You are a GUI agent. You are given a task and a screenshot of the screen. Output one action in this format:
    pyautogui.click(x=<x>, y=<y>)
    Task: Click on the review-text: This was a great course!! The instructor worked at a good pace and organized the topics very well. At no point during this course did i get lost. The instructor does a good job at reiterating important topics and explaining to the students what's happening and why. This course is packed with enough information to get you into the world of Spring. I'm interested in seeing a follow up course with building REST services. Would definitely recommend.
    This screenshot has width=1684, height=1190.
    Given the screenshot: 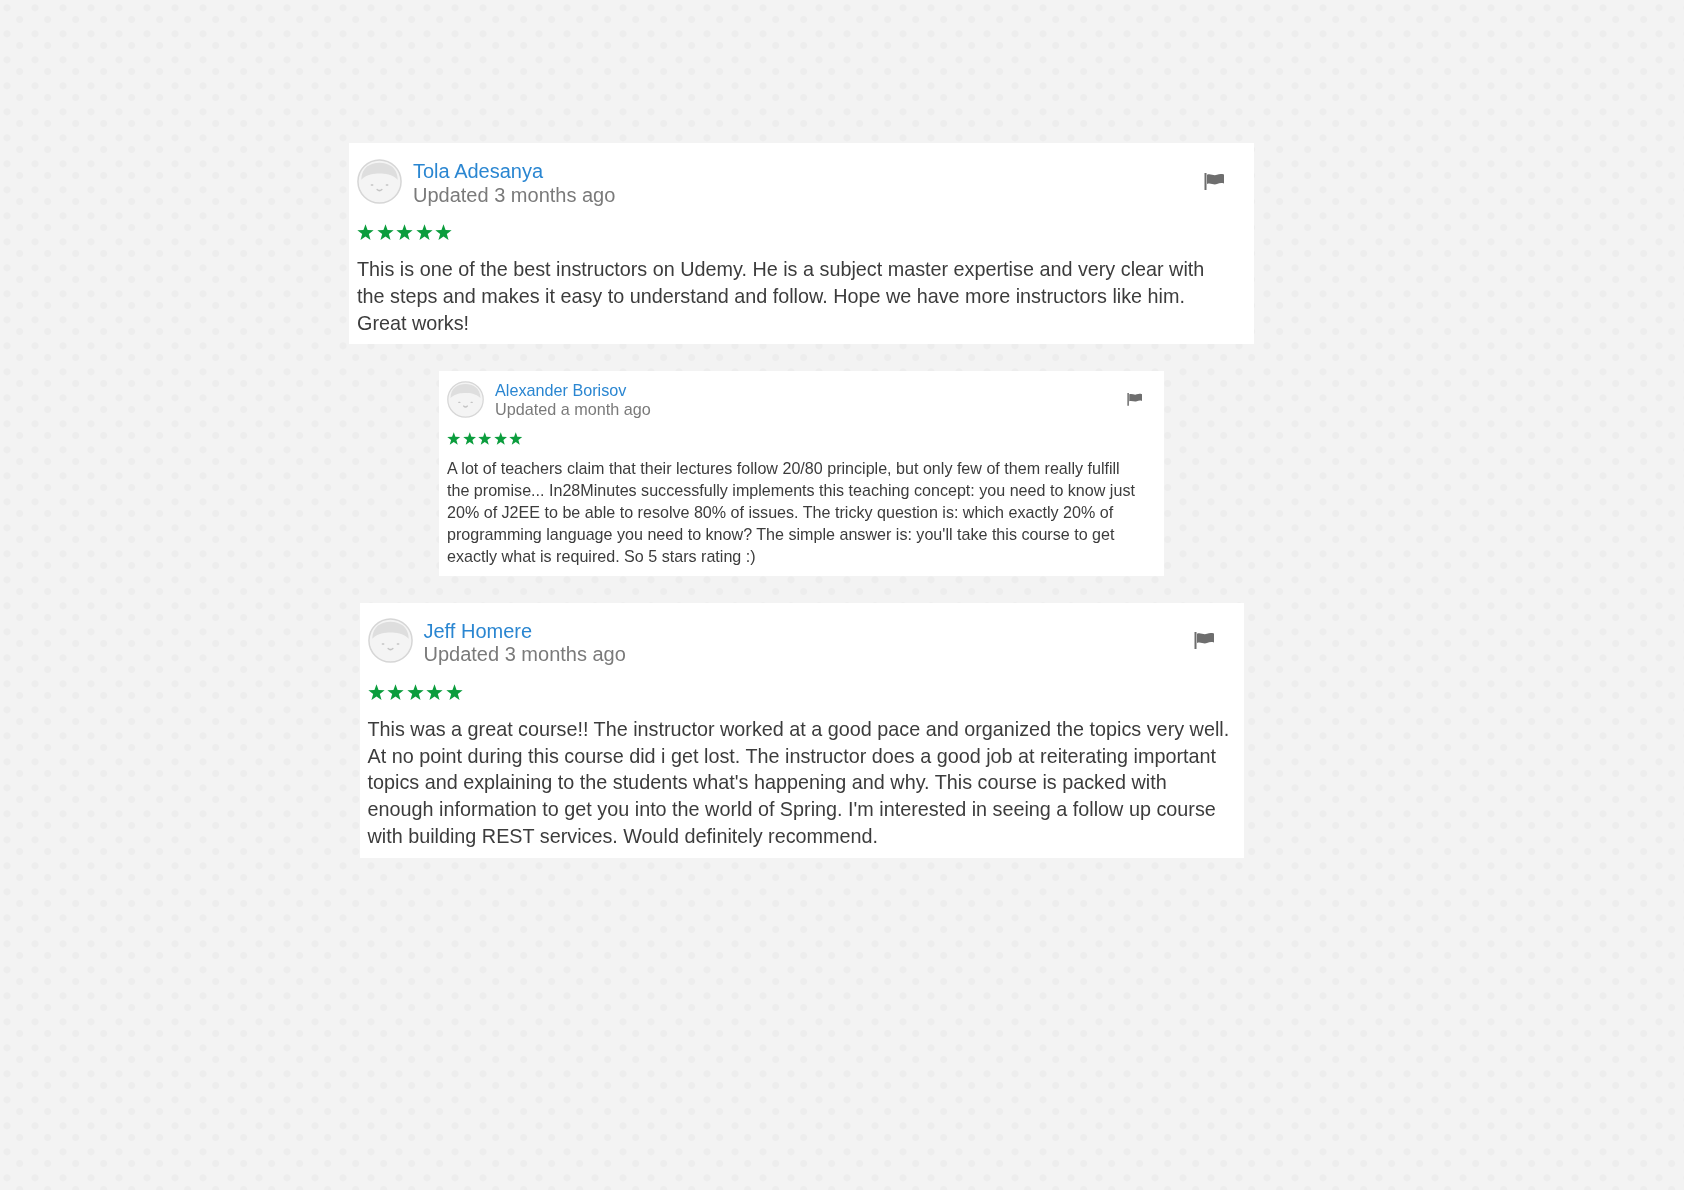 What is the action you would take?
    pyautogui.click(x=799, y=783)
    